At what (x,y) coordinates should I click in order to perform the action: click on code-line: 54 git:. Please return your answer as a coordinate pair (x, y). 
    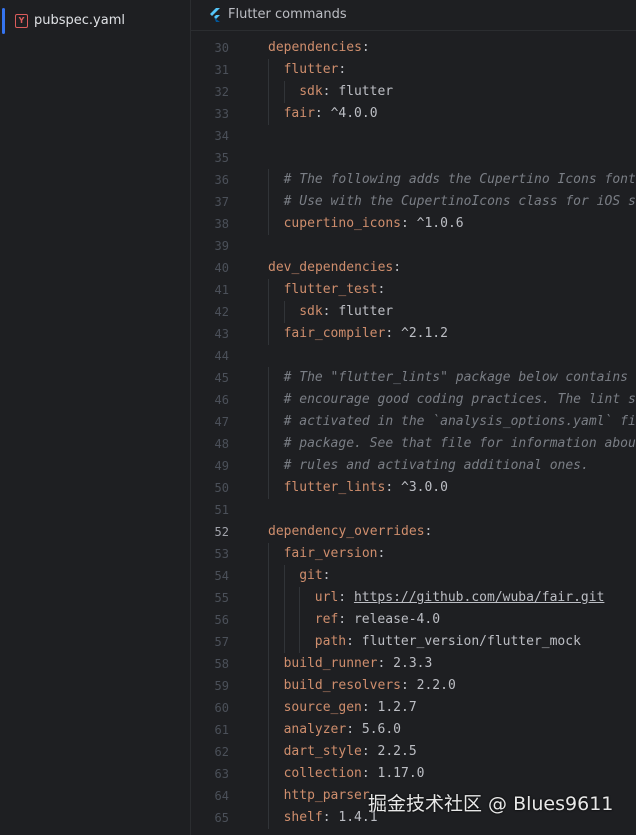
    Looking at the image, I should click on (413, 576).